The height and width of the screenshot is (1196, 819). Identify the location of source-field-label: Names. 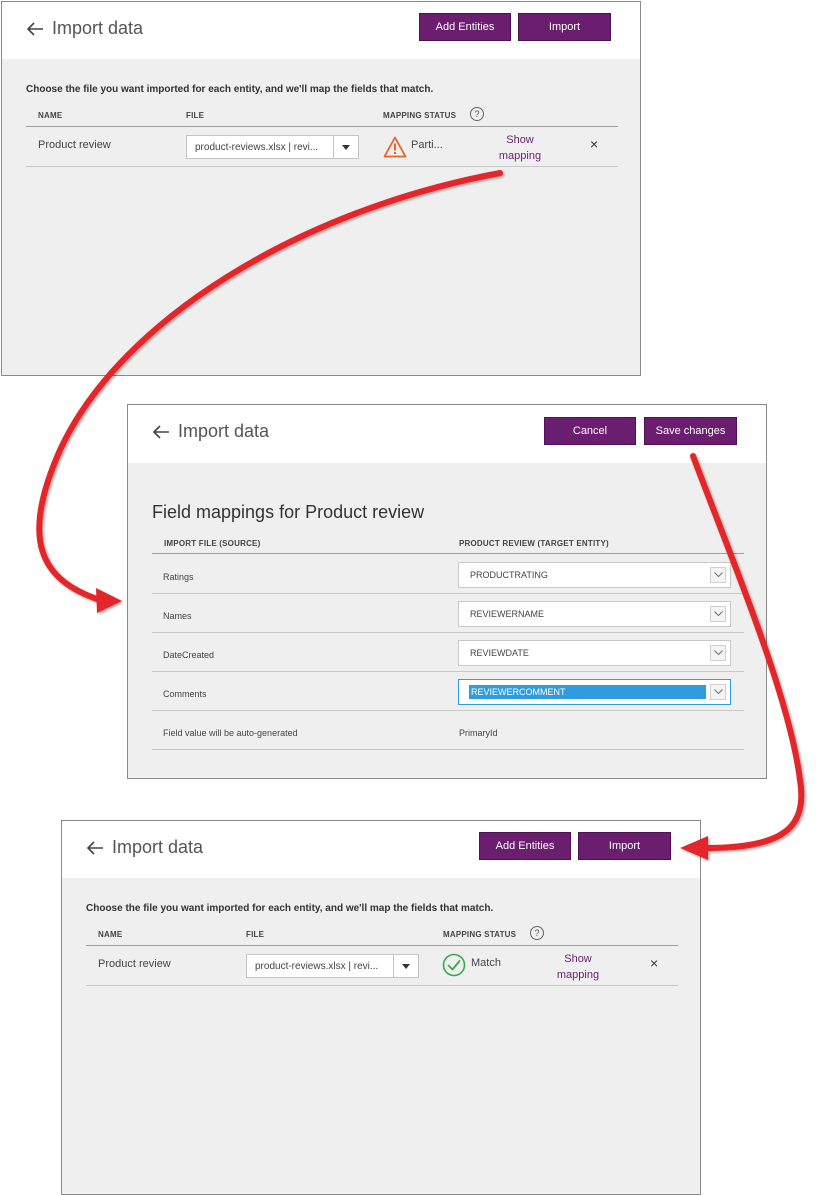
(177, 616).